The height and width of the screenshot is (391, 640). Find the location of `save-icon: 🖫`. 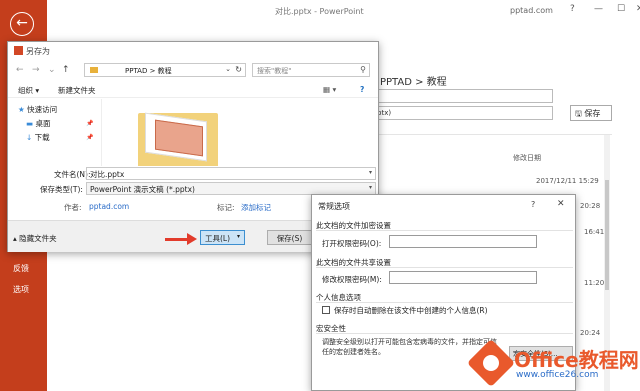

save-icon: 🖫 is located at coordinates (580, 113).